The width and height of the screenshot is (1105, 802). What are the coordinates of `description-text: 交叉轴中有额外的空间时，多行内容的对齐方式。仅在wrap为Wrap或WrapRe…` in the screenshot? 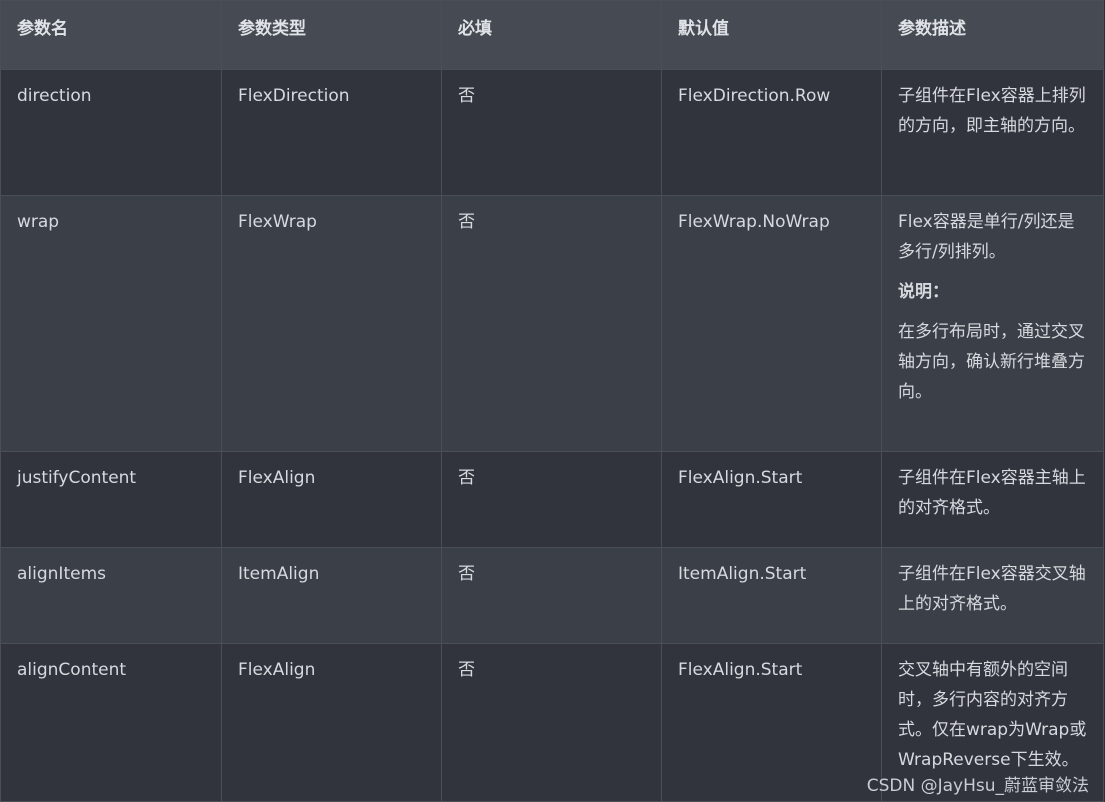 It's located at (992, 715).